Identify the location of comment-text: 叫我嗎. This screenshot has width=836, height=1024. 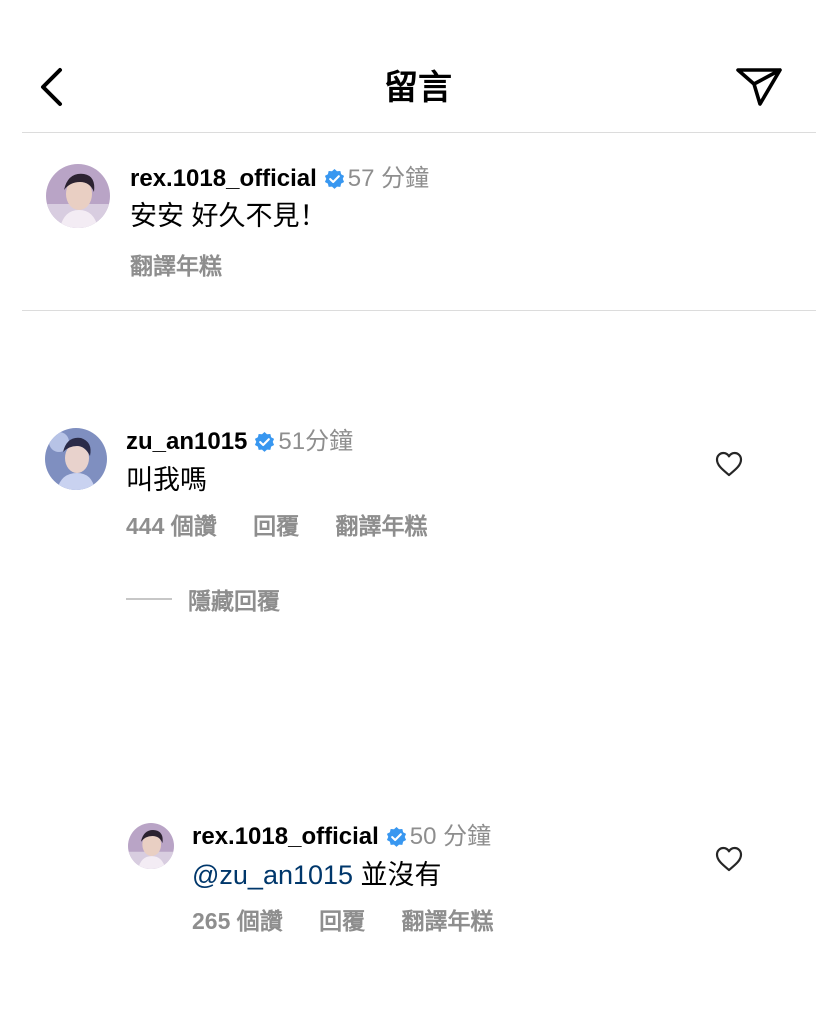
(166, 480).